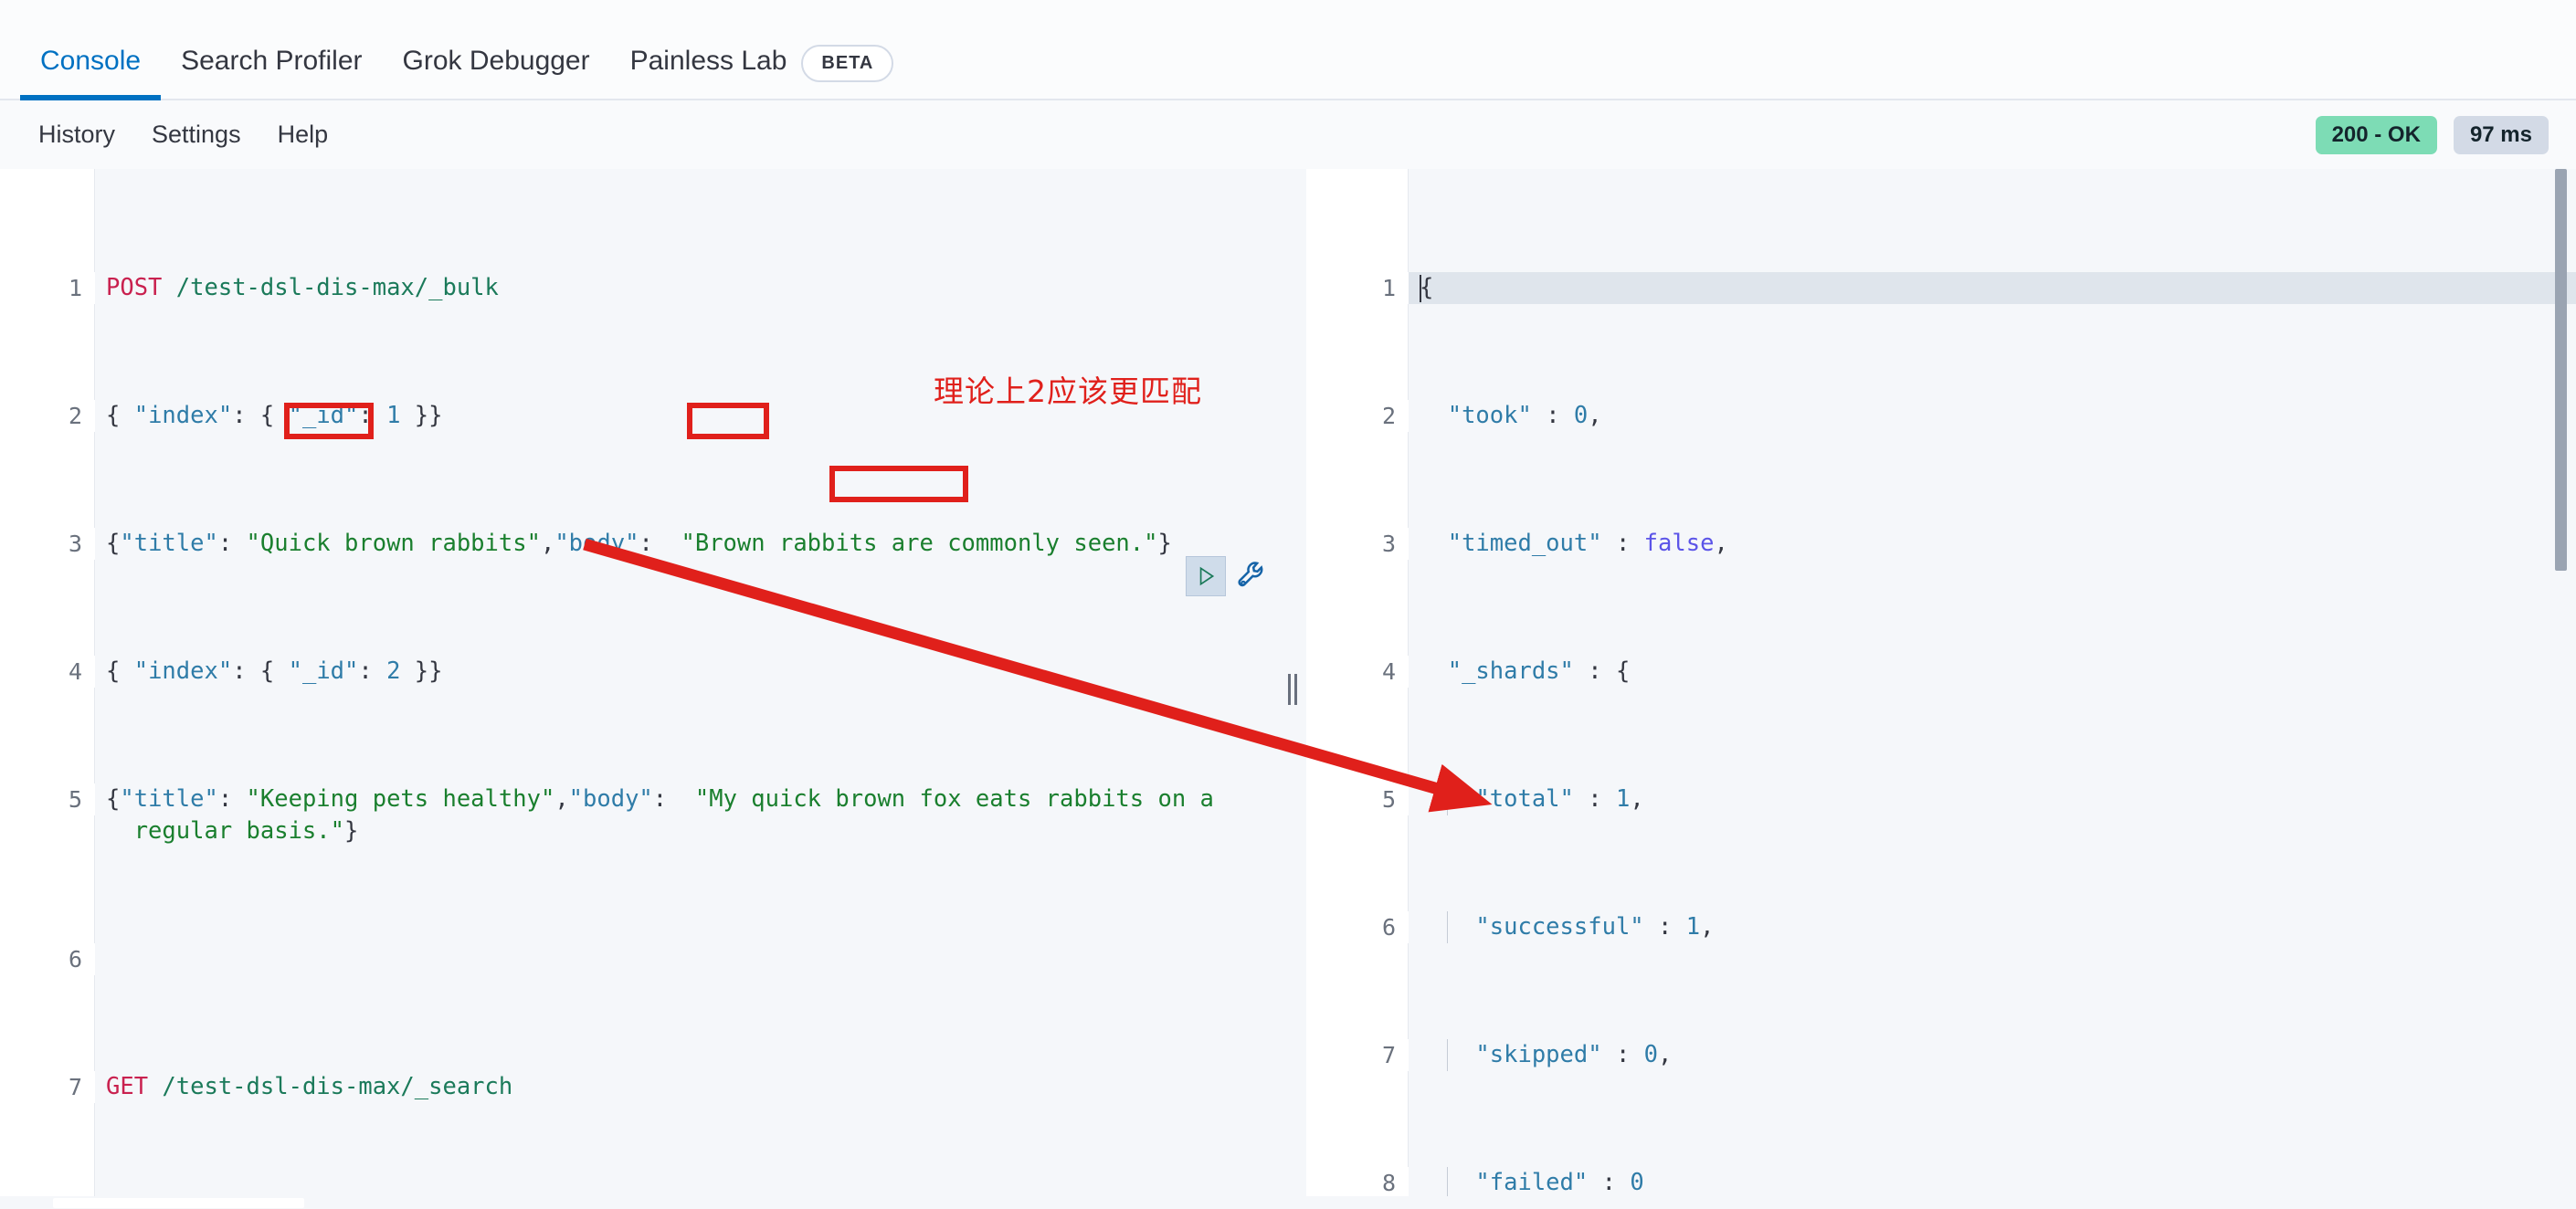 The image size is (2576, 1209). What do you see at coordinates (2376, 134) in the screenshot?
I see `status-badge: 200 - OK` at bounding box center [2376, 134].